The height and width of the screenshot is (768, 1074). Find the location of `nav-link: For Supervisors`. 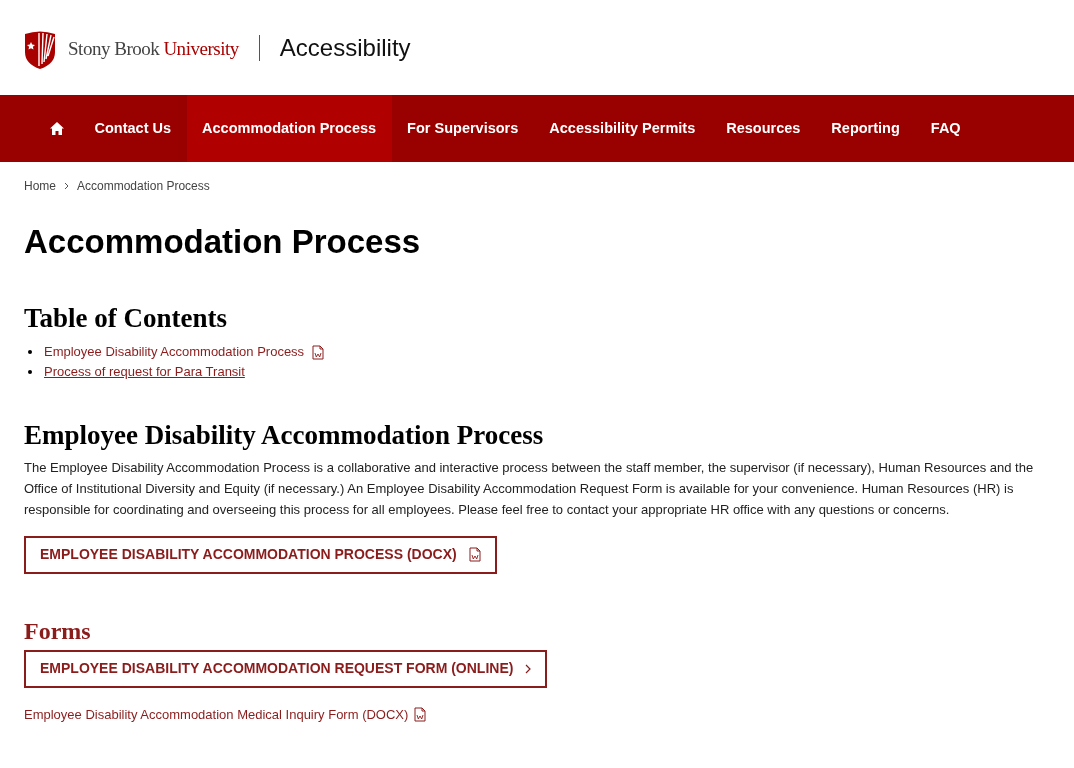

nav-link: For Supervisors is located at coordinates (462, 128).